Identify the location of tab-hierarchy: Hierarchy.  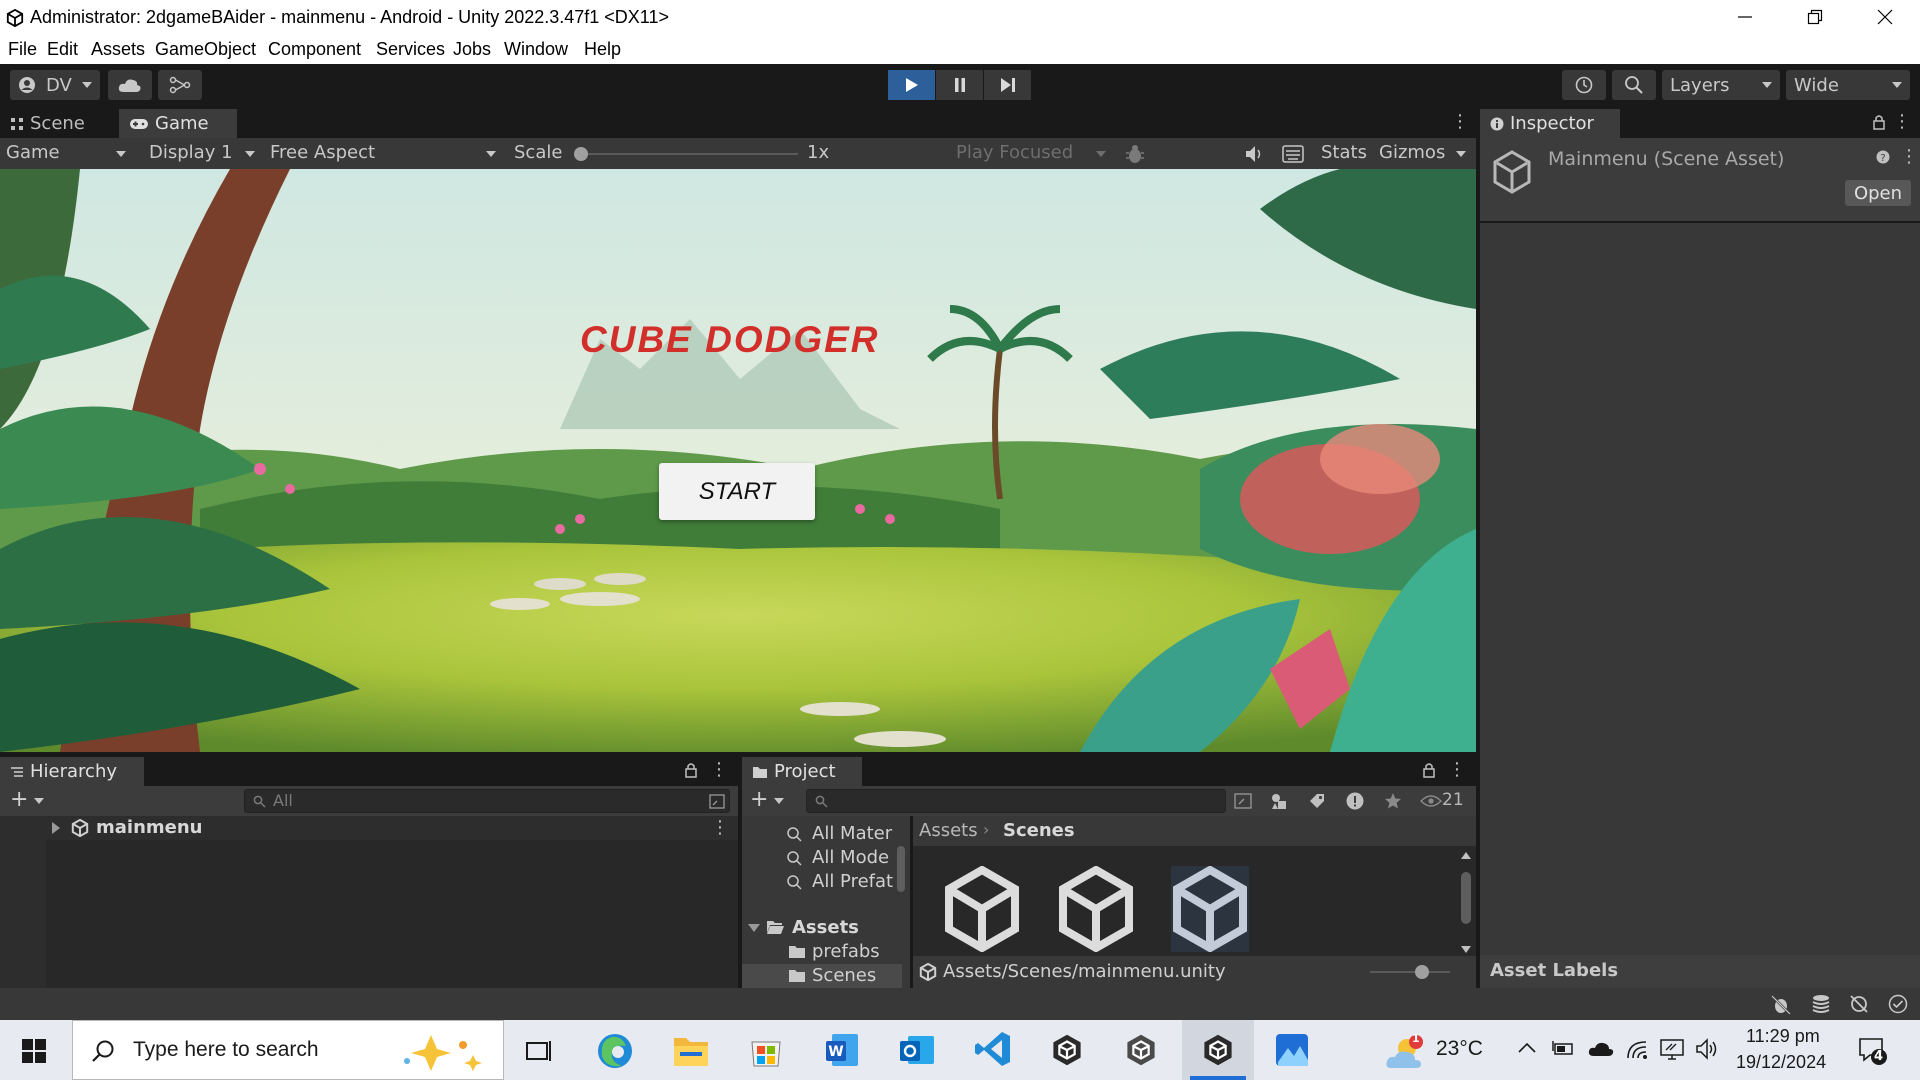
(72, 771).